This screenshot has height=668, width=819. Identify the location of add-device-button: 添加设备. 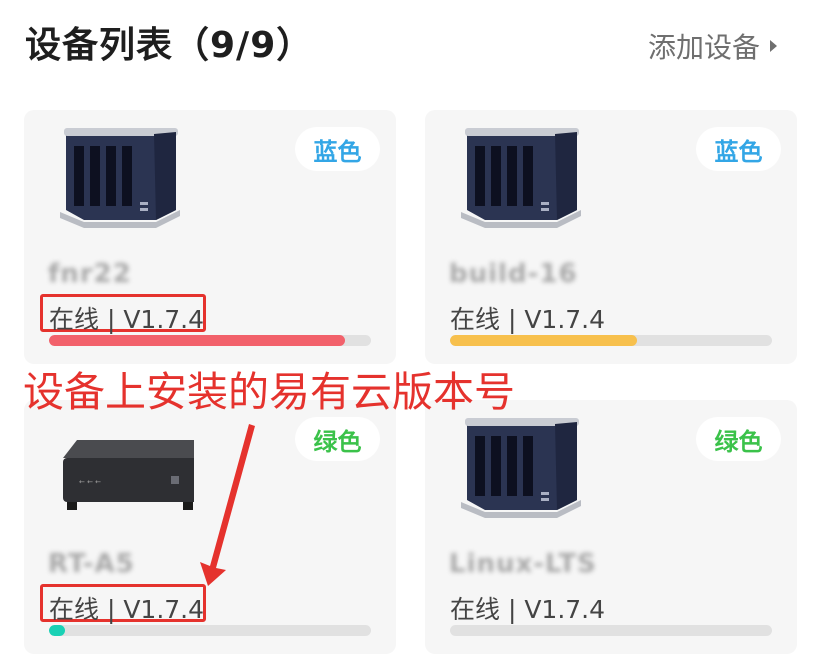
(712, 46).